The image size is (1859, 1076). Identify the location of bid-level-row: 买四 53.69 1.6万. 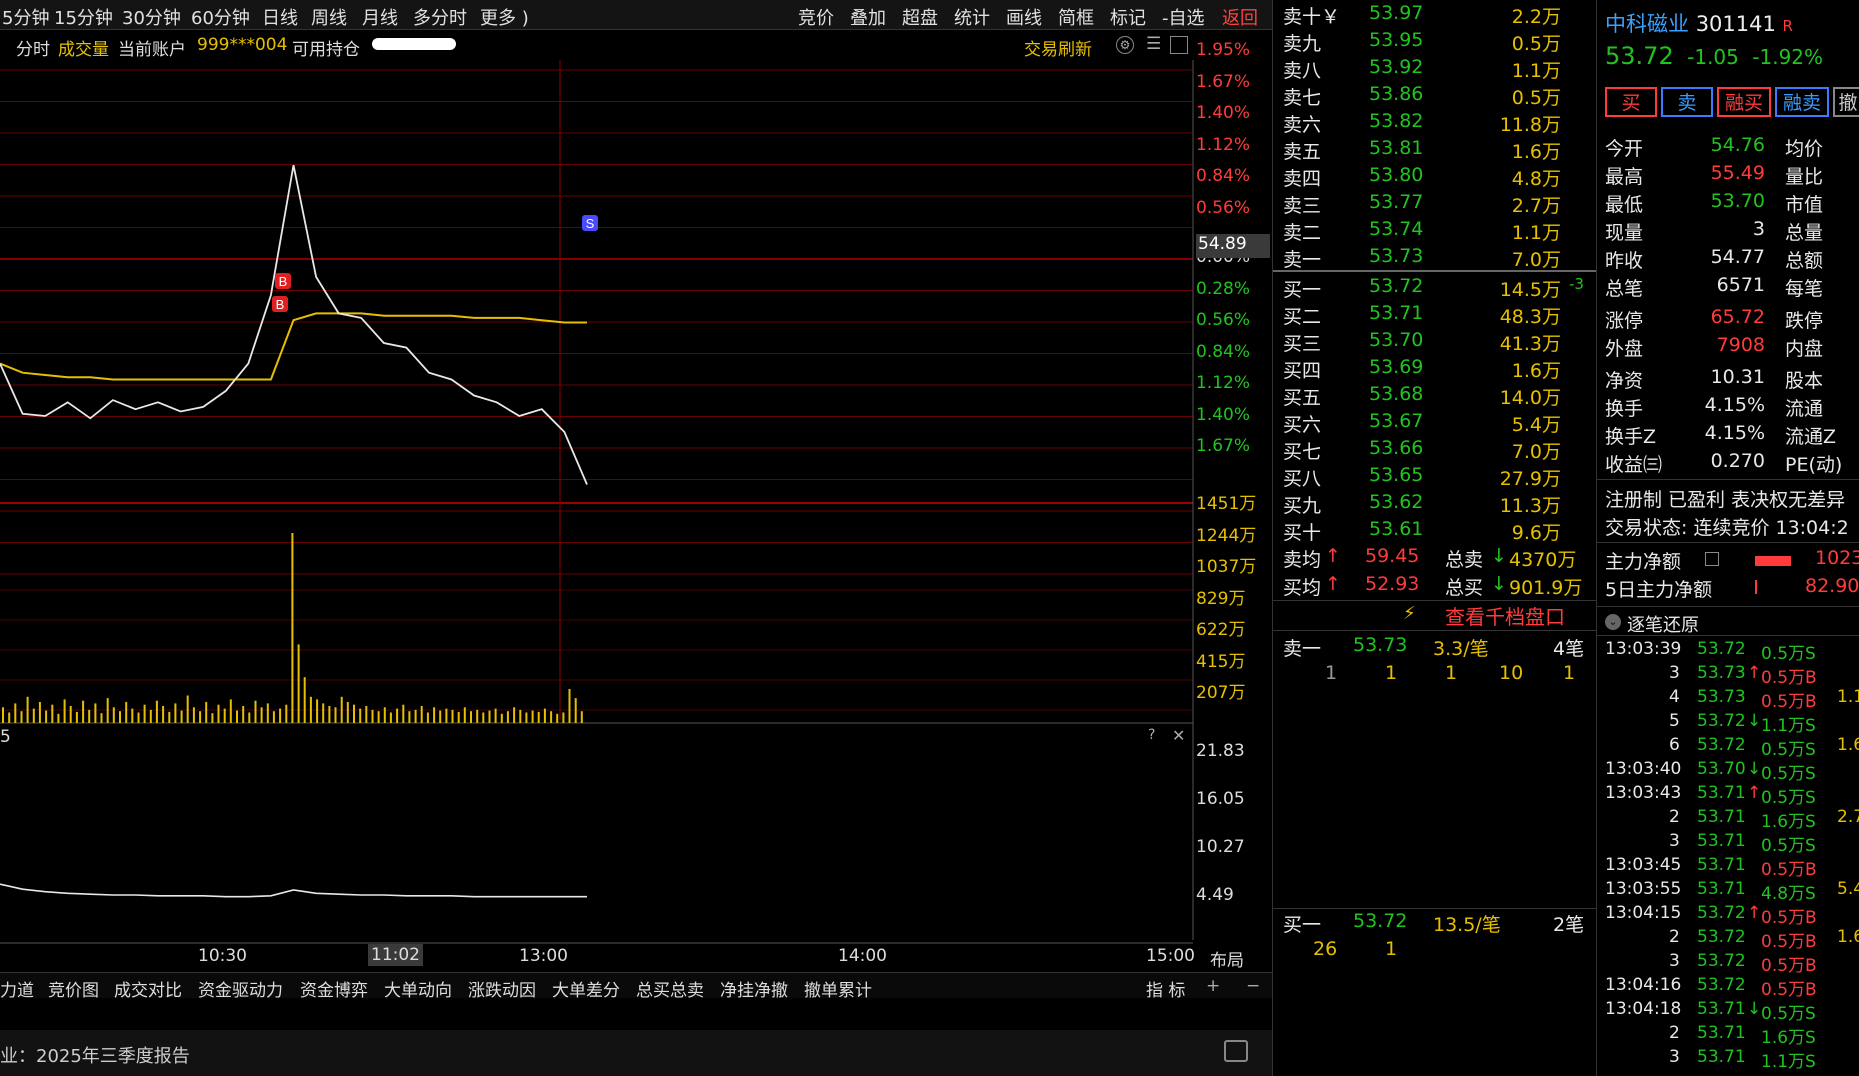
(1434, 368).